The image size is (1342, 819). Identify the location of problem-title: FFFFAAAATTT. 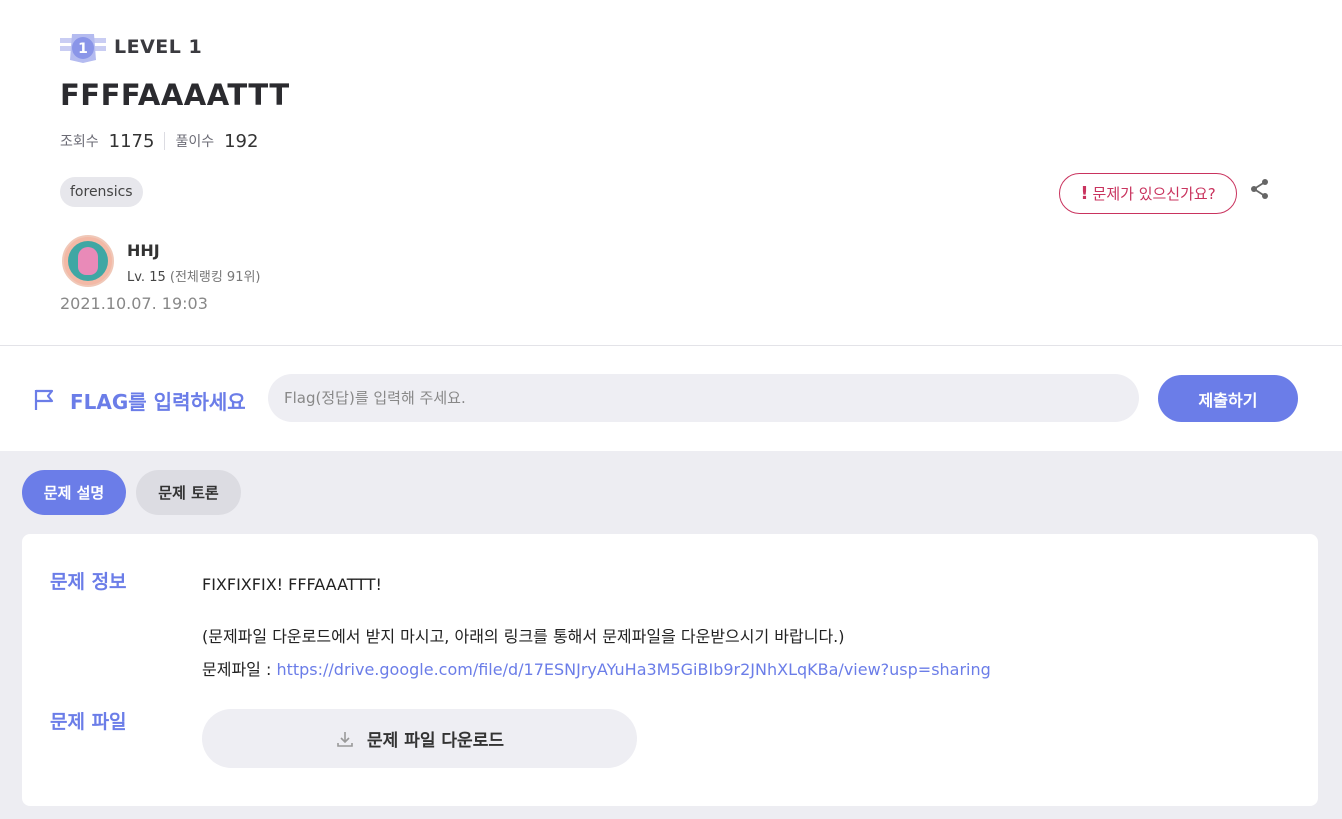
(175, 95).